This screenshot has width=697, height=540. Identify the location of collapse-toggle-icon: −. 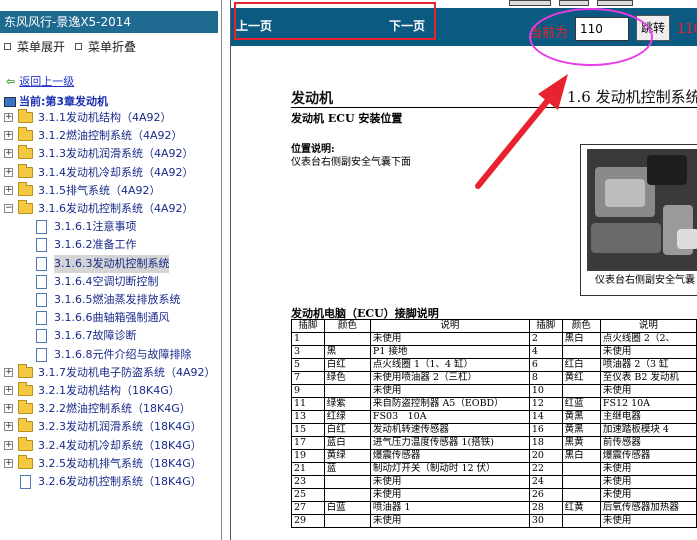
(8, 208).